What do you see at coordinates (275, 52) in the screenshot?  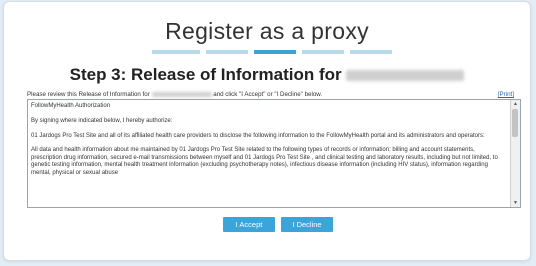 I see `step-3-bar` at bounding box center [275, 52].